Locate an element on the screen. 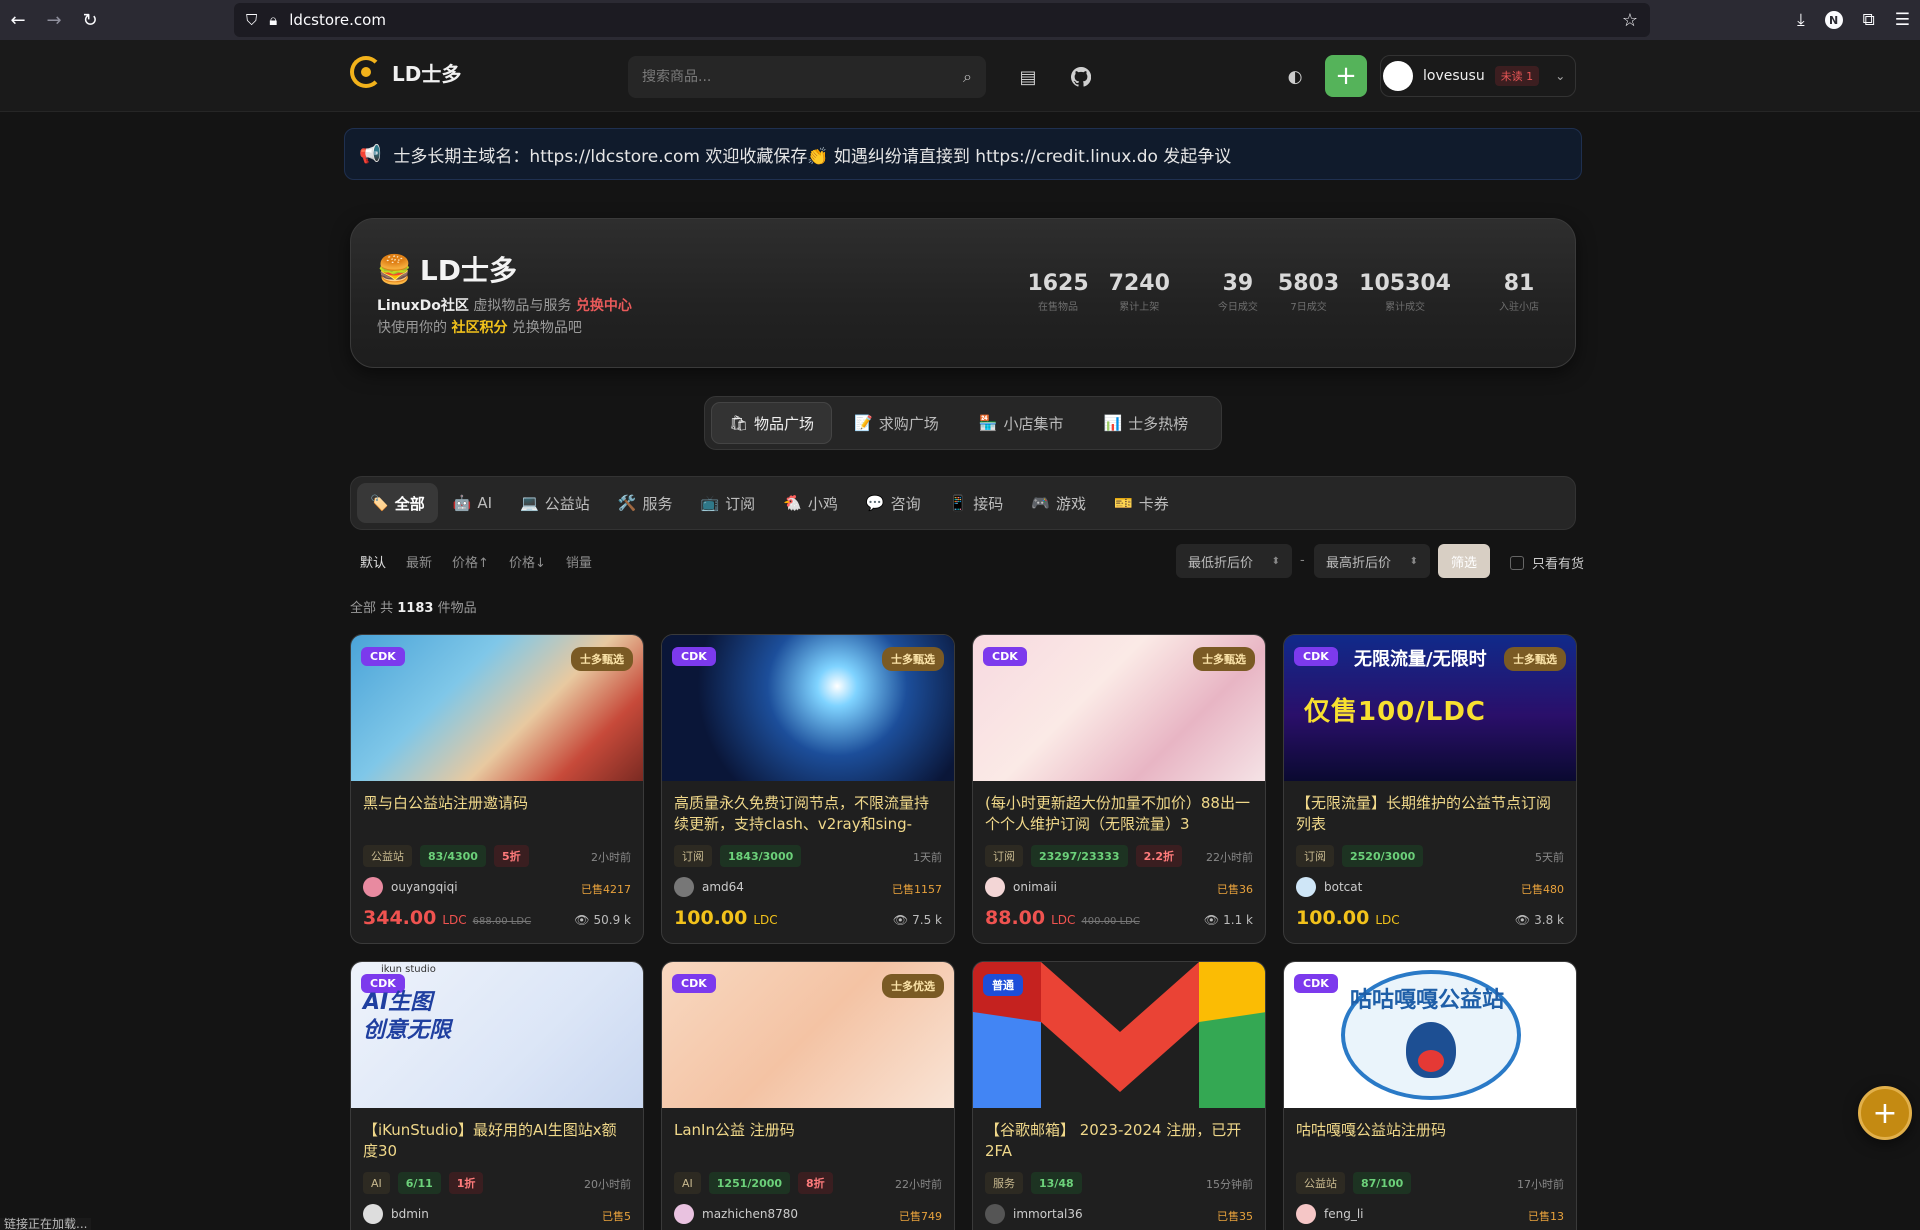 The height and width of the screenshot is (1230, 1920). seller-name: botcat is located at coordinates (1343, 887).